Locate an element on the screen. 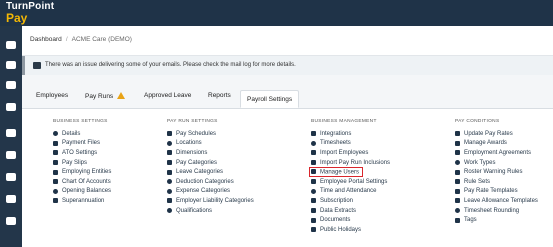 This screenshot has height=247, width=553. settings-link-data-extracts: Data Extracts is located at coordinates (350, 211).